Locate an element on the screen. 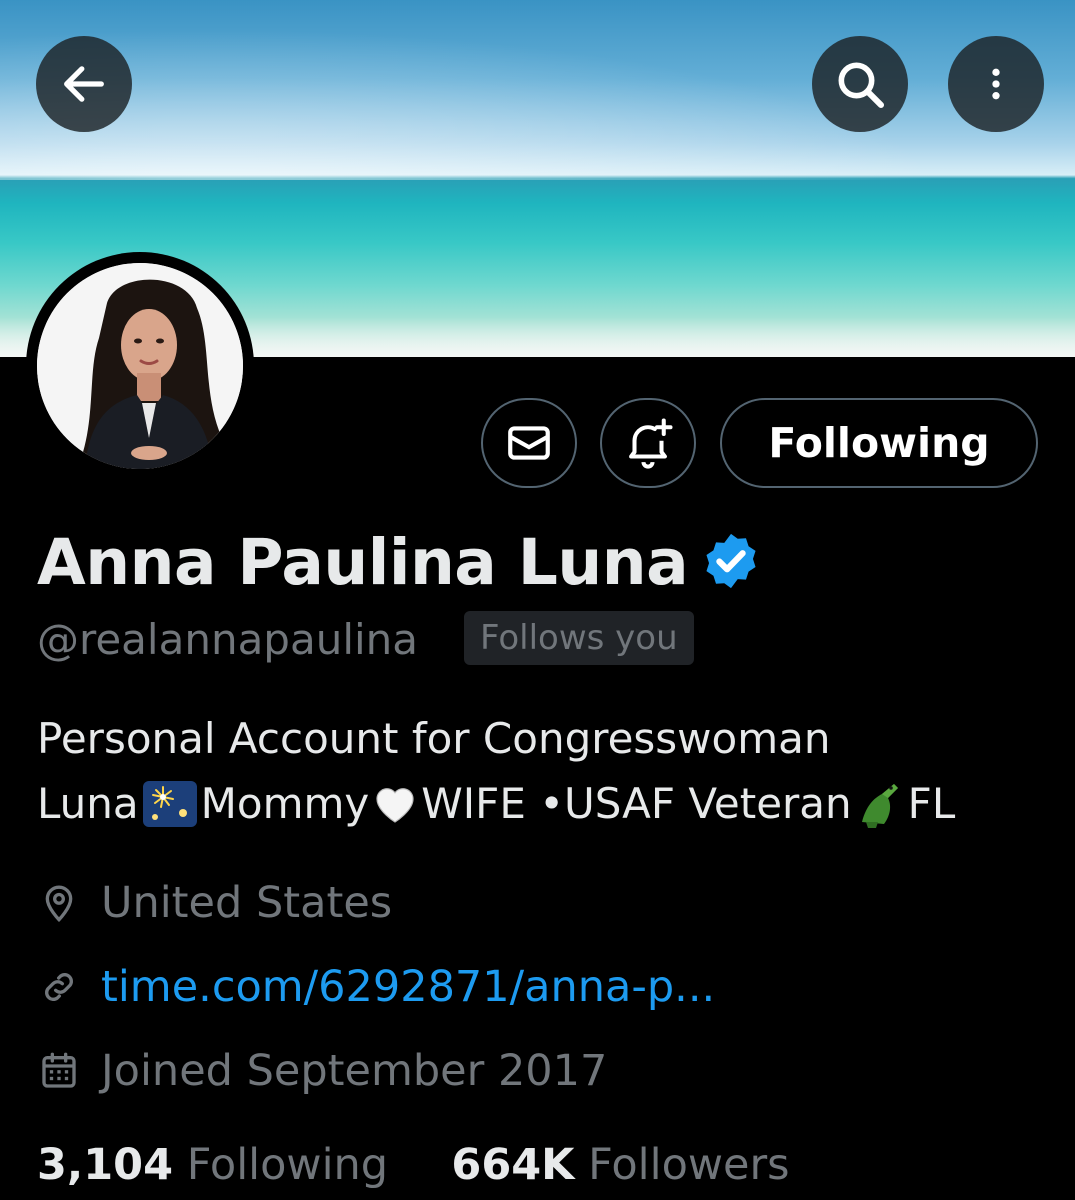  follow-counts: 3,104 Following 664K Followers is located at coordinates (413, 1165).